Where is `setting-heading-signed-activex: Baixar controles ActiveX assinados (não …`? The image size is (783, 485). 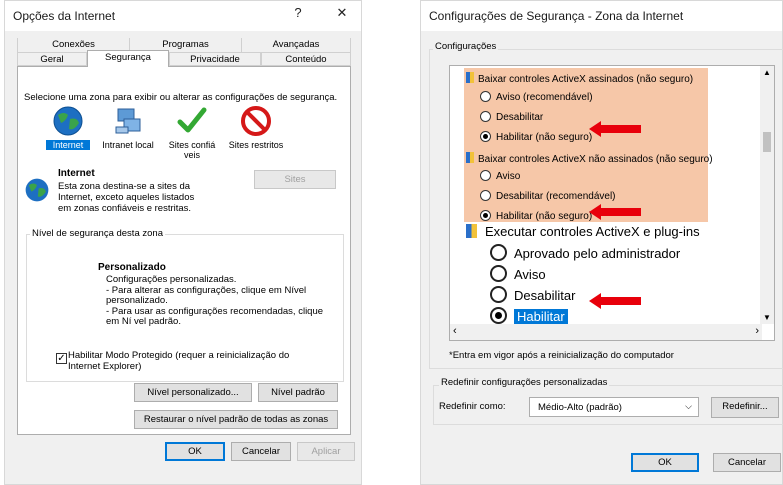 setting-heading-signed-activex: Baixar controles ActiveX assinados (não … is located at coordinates (579, 78).